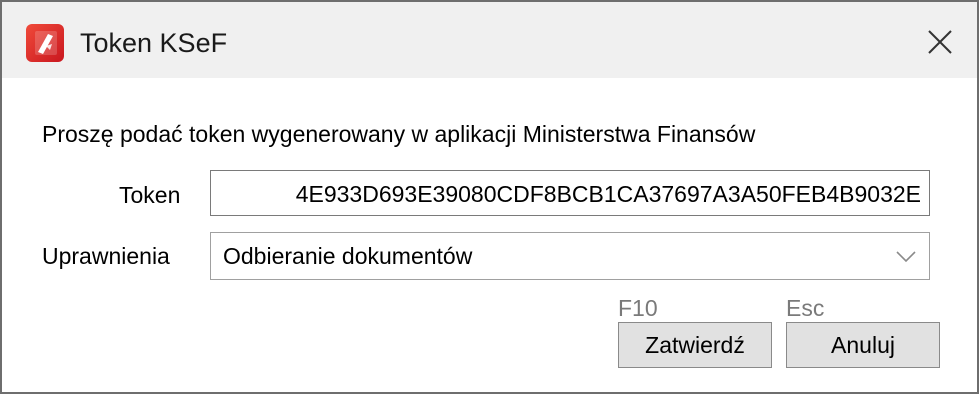 The image size is (979, 394). I want to click on permissions-label: Uprawnienia, so click(106, 256).